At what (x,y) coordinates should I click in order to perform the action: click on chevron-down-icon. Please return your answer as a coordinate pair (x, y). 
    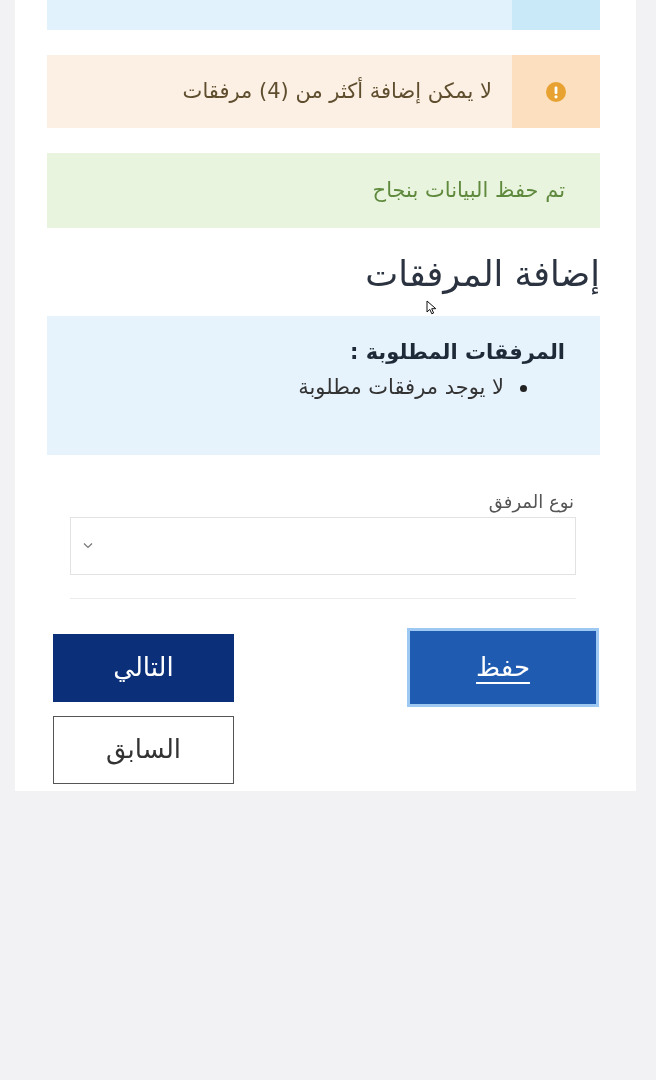
    Looking at the image, I should click on (88, 546).